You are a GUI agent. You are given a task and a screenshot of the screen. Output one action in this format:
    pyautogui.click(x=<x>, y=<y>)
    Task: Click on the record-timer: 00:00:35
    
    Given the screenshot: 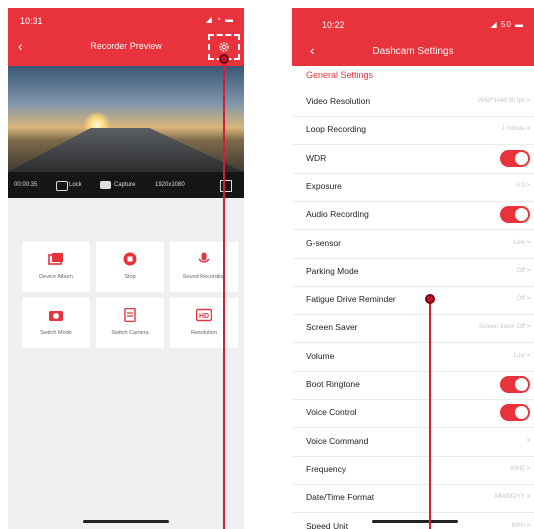 What is the action you would take?
    pyautogui.click(x=26, y=185)
    